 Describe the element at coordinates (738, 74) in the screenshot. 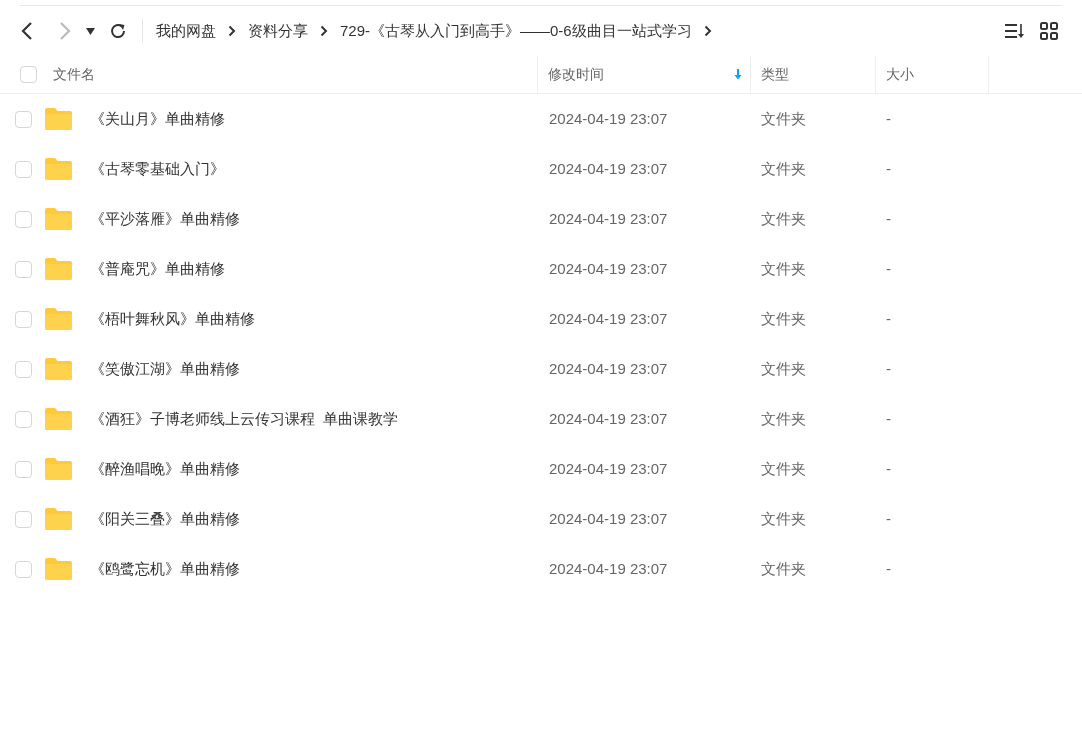

I see `sort-descending-icon` at that location.